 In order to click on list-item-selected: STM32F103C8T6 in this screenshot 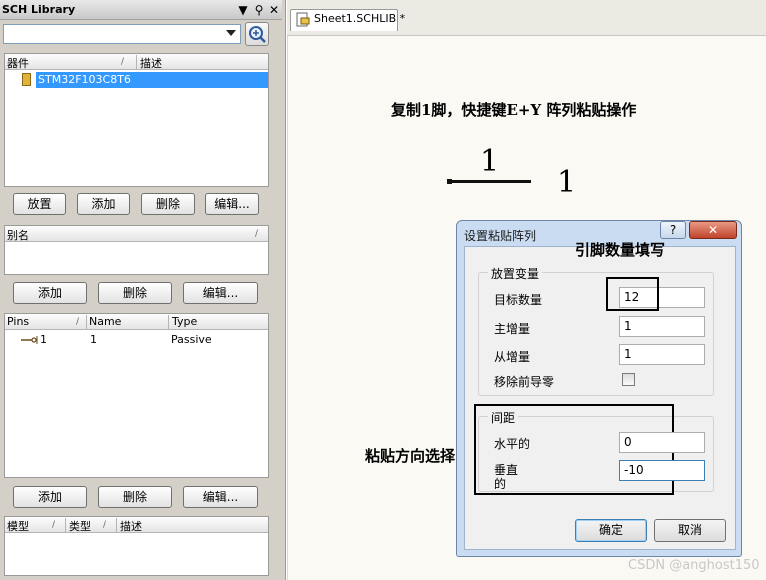, I will do `click(152, 80)`.